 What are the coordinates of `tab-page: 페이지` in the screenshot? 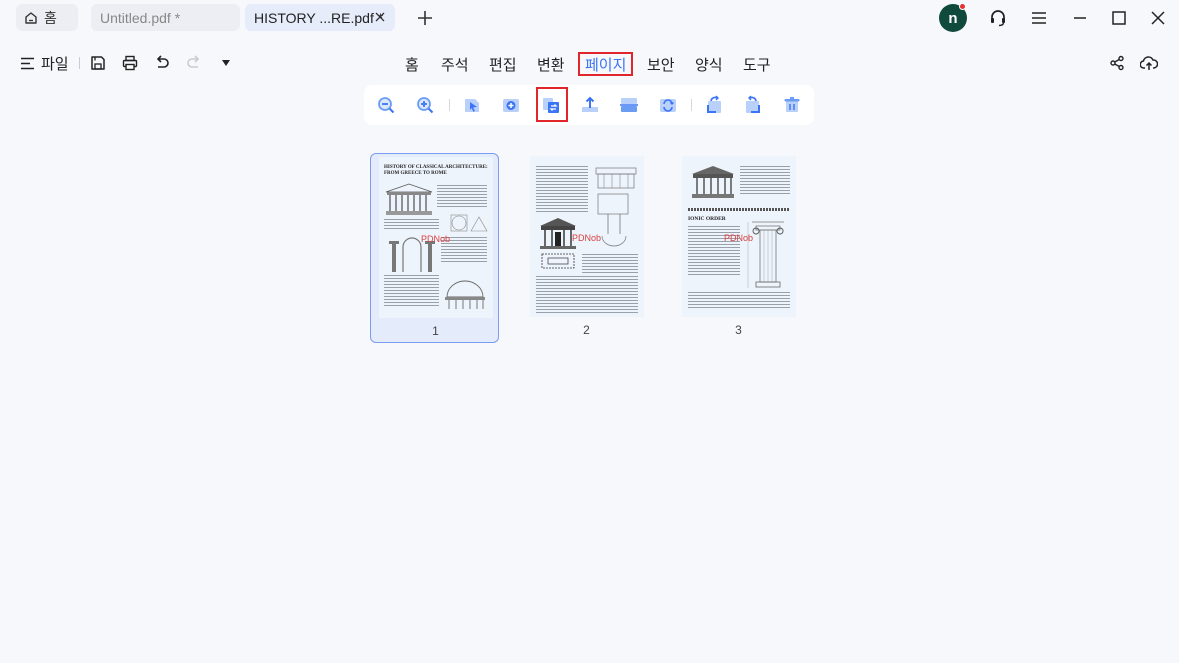 It's located at (606, 64).